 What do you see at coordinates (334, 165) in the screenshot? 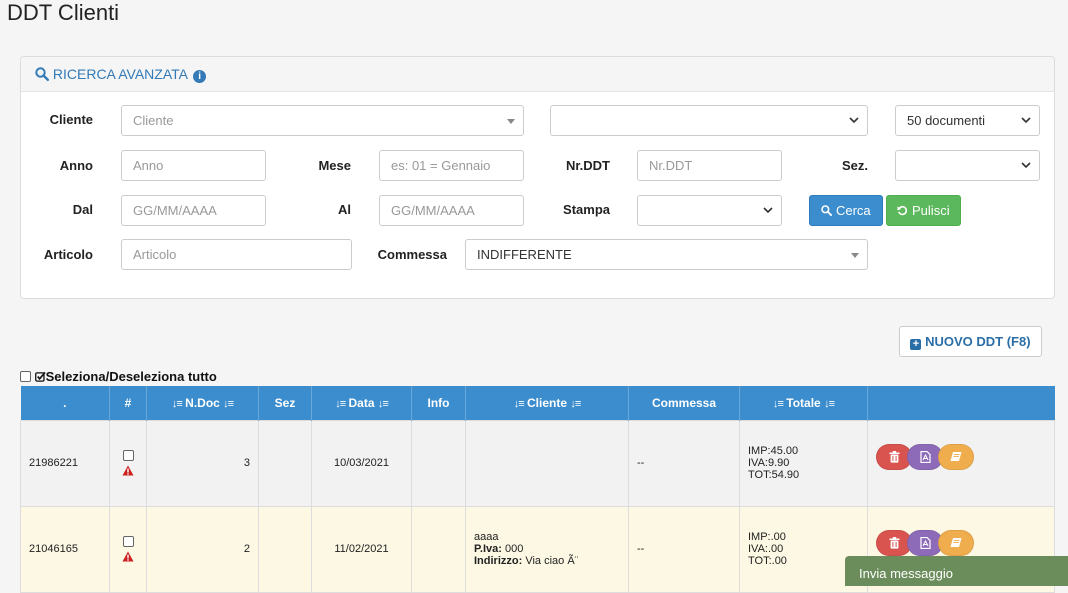
I see `mese-label: Mese` at bounding box center [334, 165].